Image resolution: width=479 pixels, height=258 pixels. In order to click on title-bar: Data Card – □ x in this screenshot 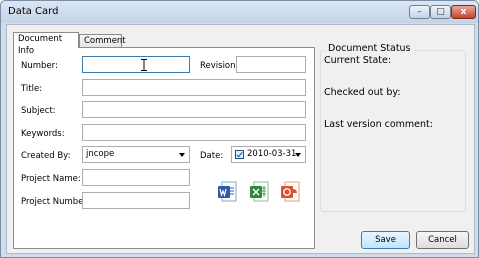, I will do `click(239, 12)`.